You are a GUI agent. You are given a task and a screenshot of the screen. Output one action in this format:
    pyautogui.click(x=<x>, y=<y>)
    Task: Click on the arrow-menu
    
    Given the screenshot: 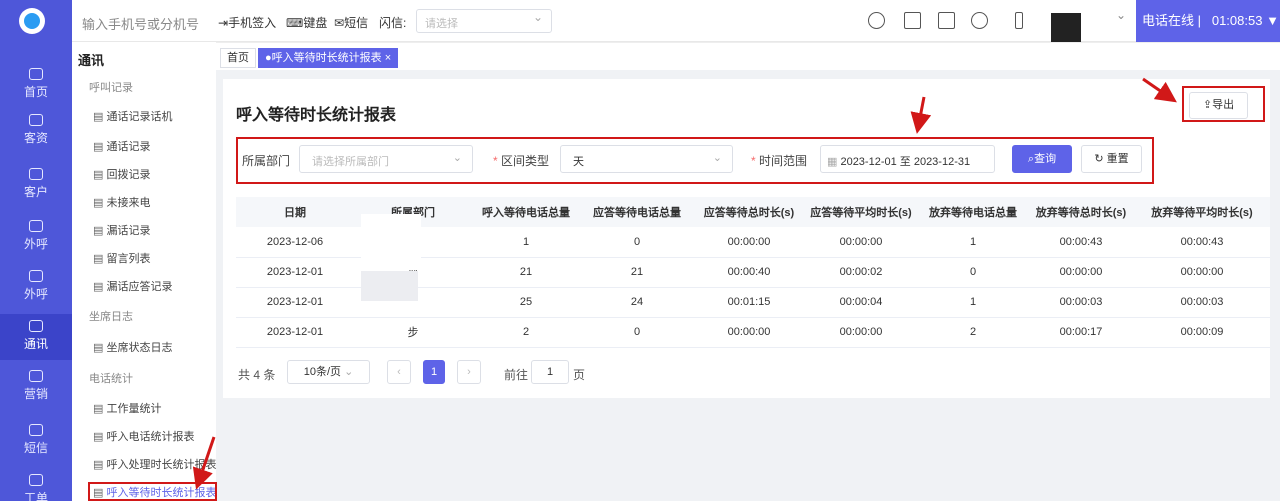 What is the action you would take?
    pyautogui.click(x=204, y=463)
    